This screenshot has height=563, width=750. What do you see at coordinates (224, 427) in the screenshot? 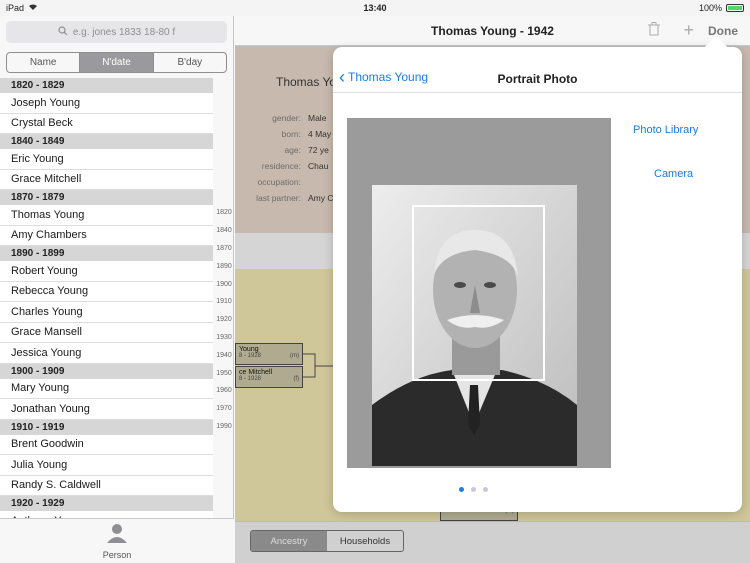
I see `year-index-item: 1990` at bounding box center [224, 427].